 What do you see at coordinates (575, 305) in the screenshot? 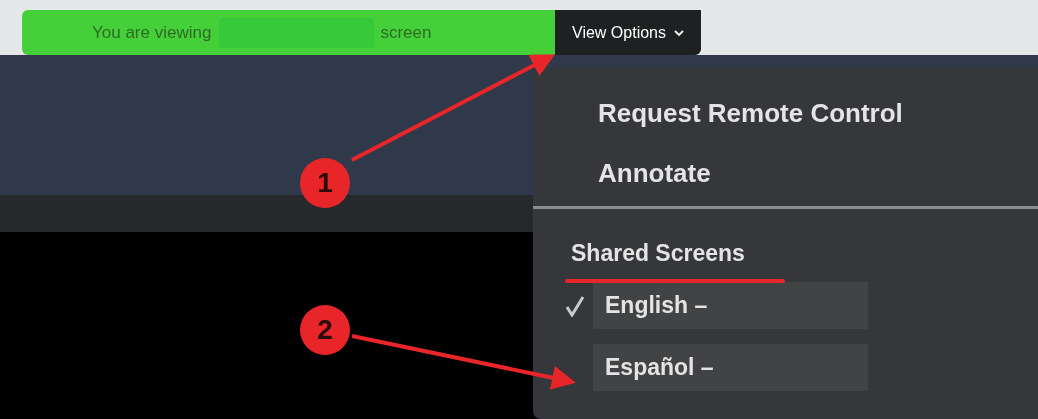
I see `checkmark-icon` at bounding box center [575, 305].